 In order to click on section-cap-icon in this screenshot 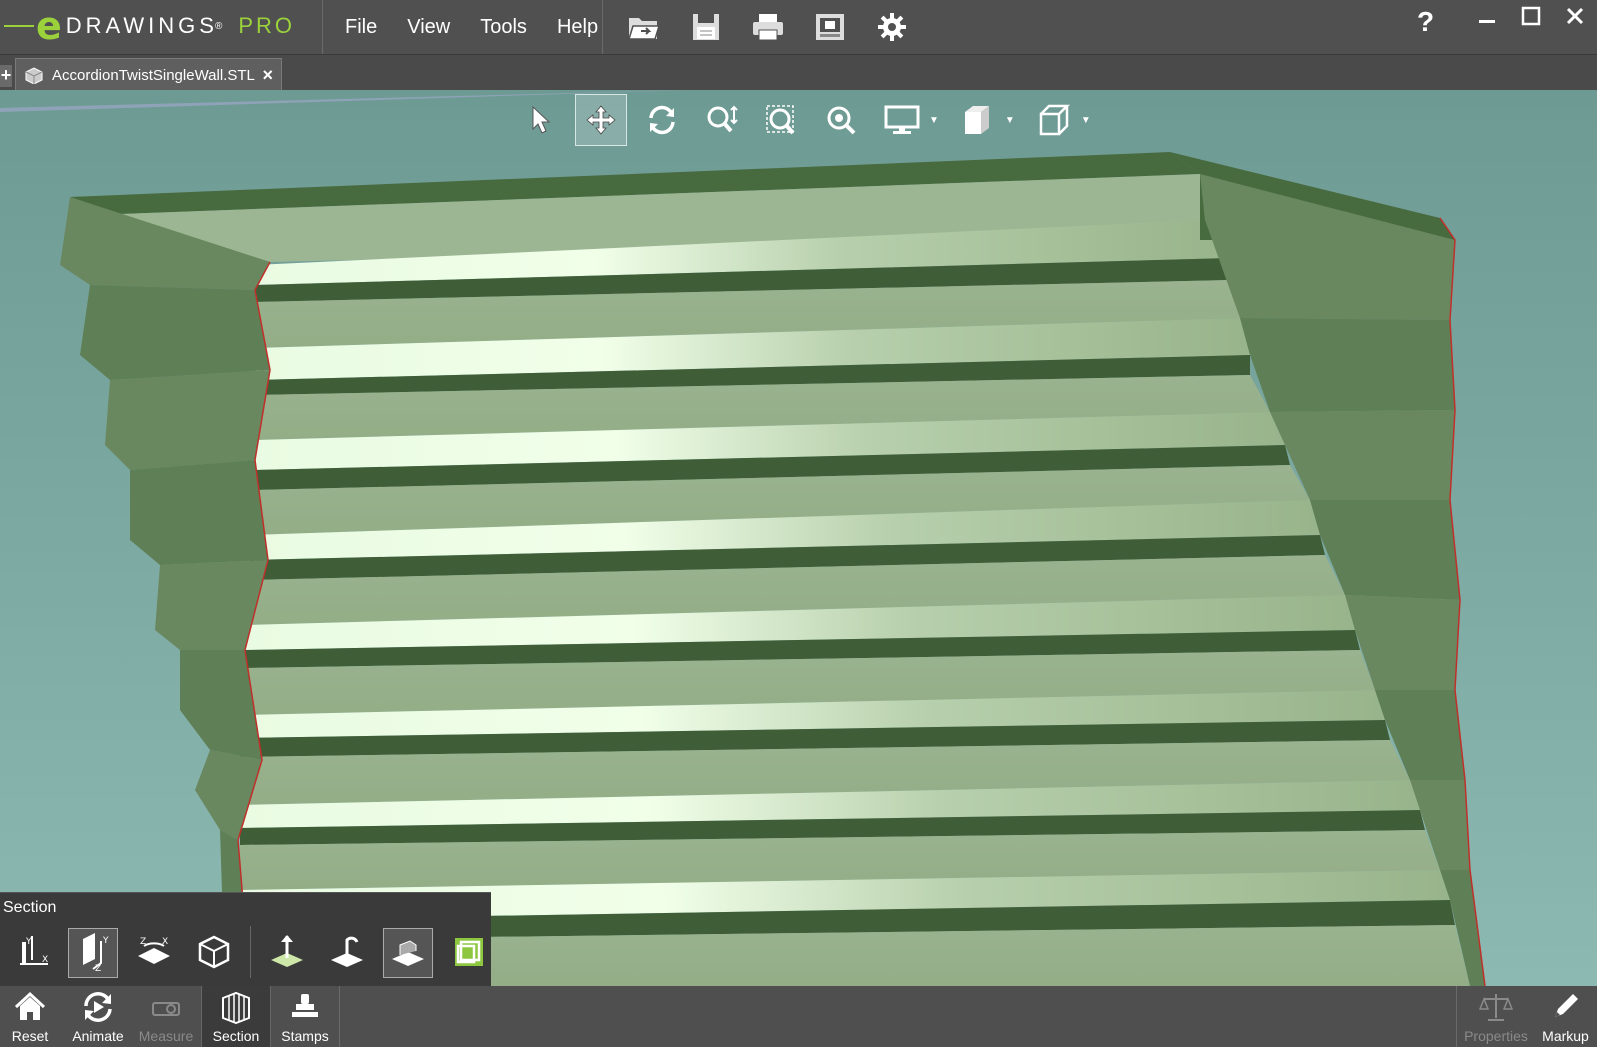, I will do `click(347, 952)`.